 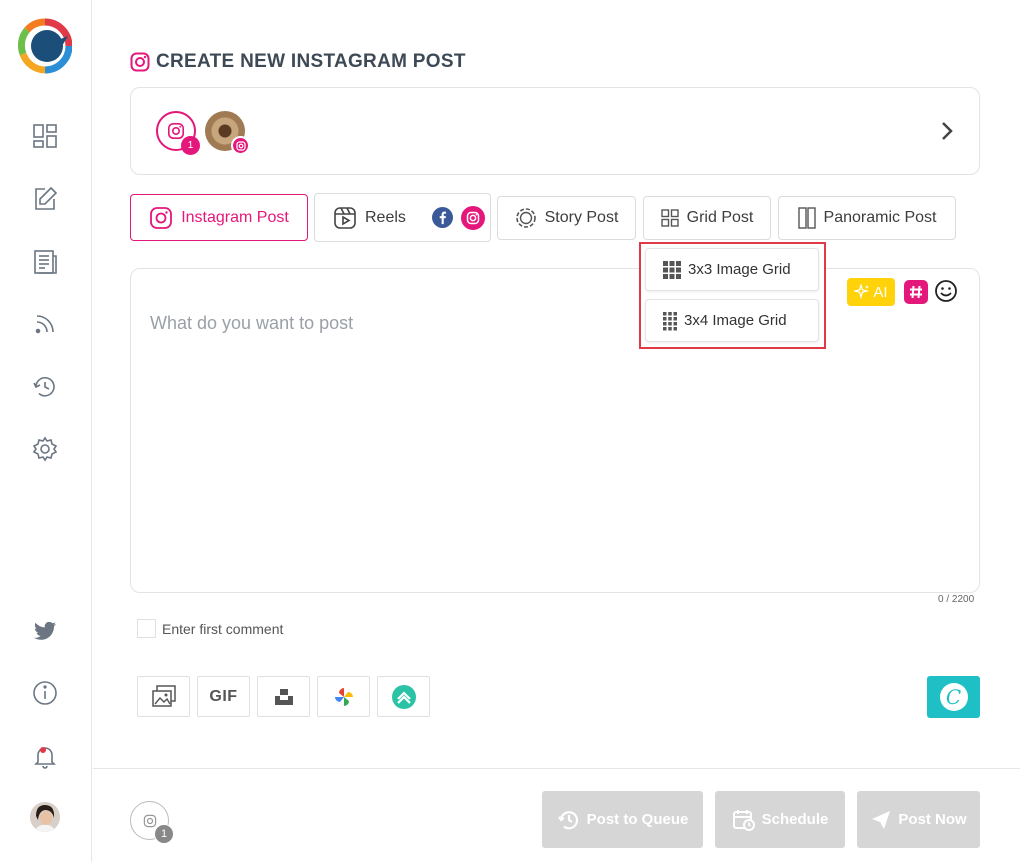 What do you see at coordinates (45, 199) in the screenshot?
I see `compose-icon` at bounding box center [45, 199].